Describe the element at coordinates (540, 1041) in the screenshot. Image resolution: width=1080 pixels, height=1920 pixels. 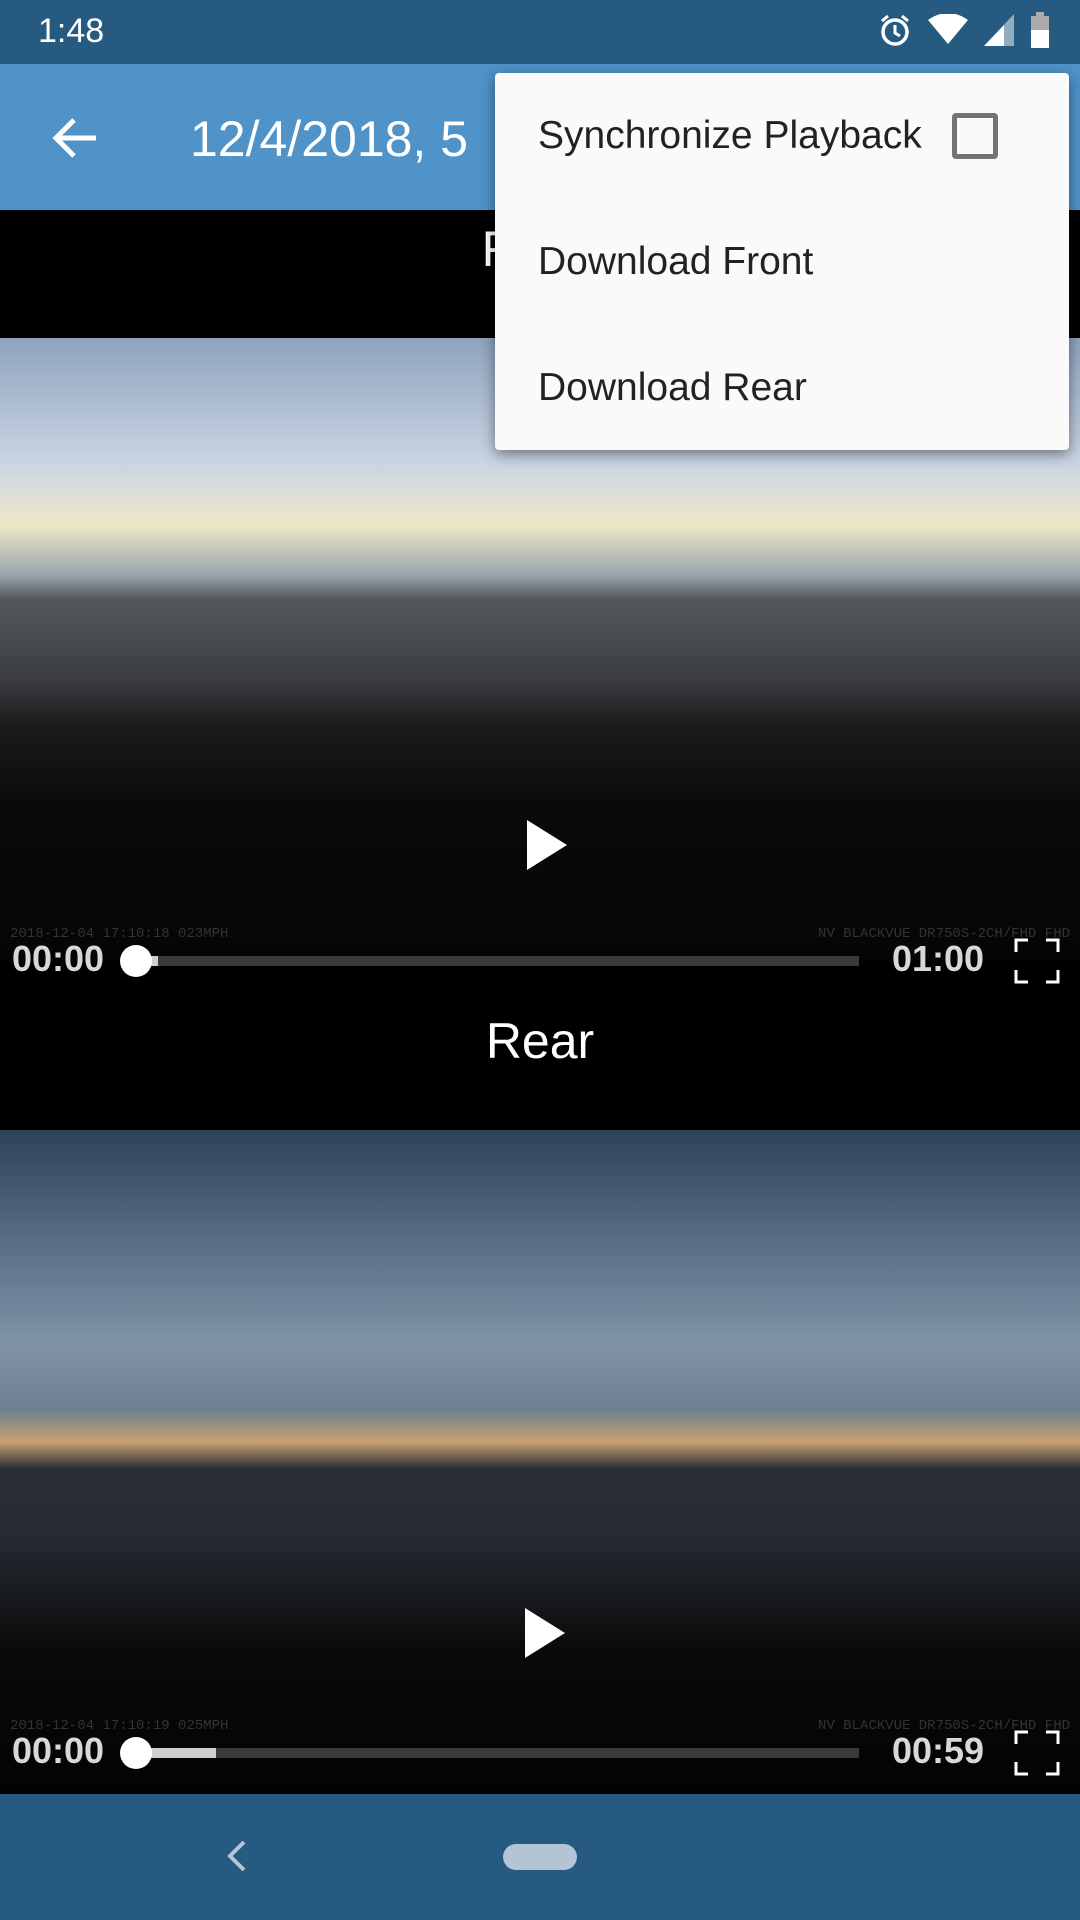
I see `rear-label: Rear` at that location.